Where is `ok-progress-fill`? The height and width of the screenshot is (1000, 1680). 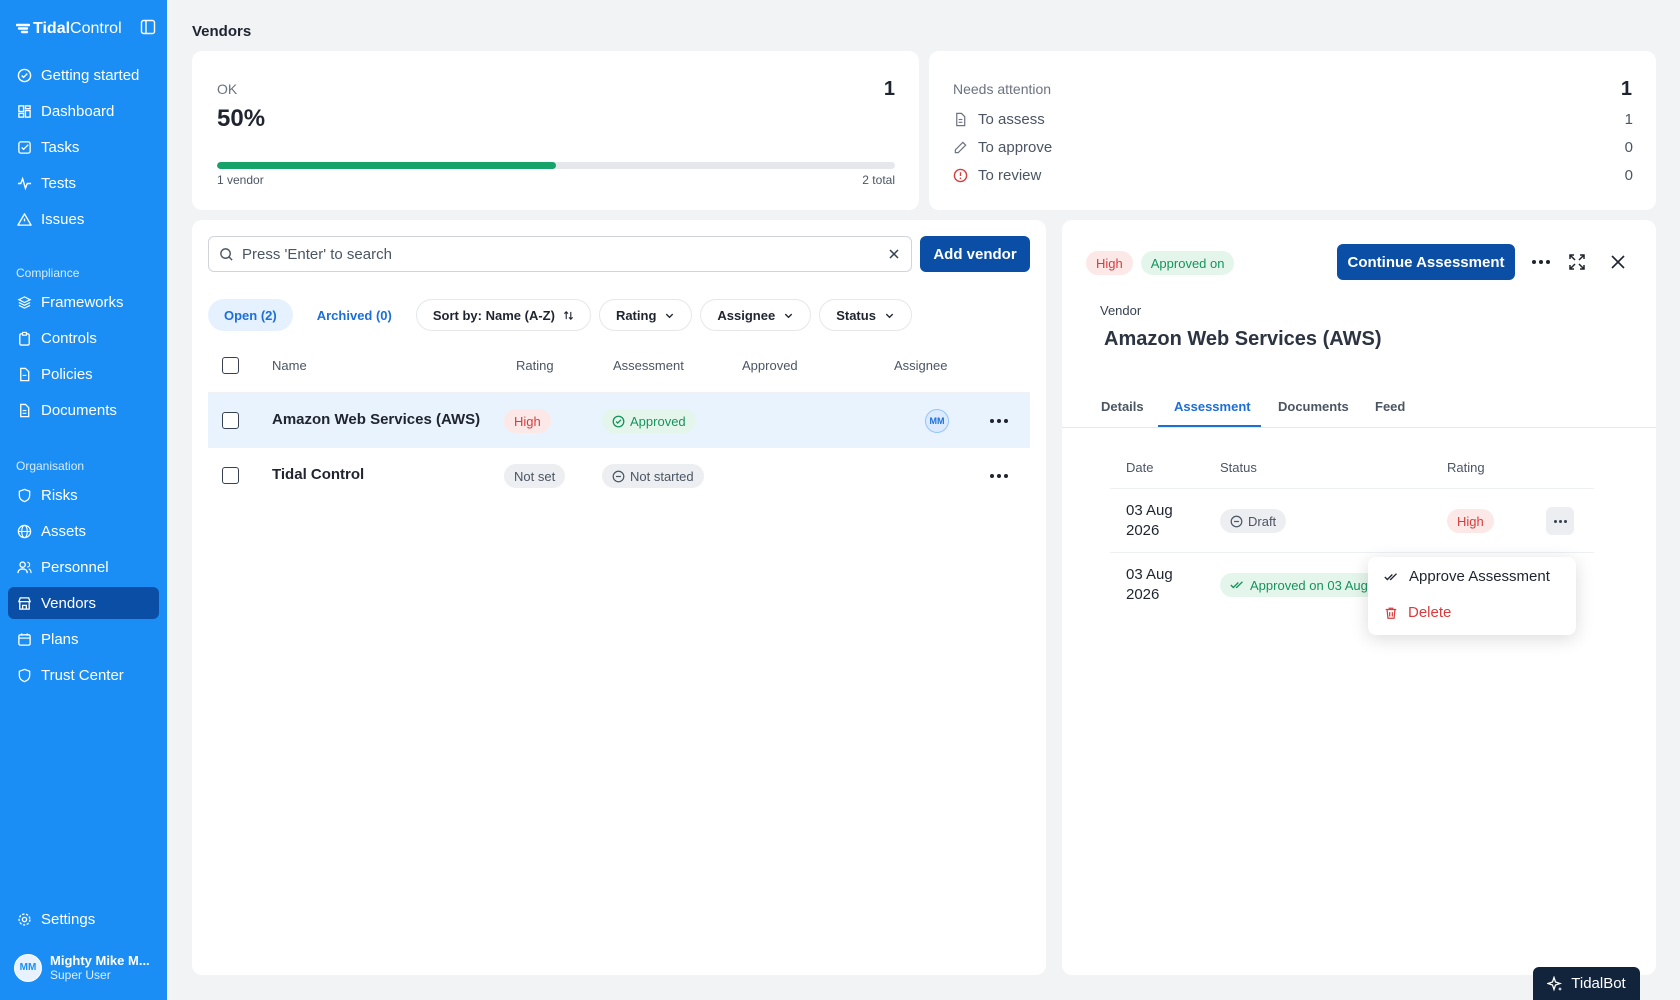
ok-progress-fill is located at coordinates (386, 165).